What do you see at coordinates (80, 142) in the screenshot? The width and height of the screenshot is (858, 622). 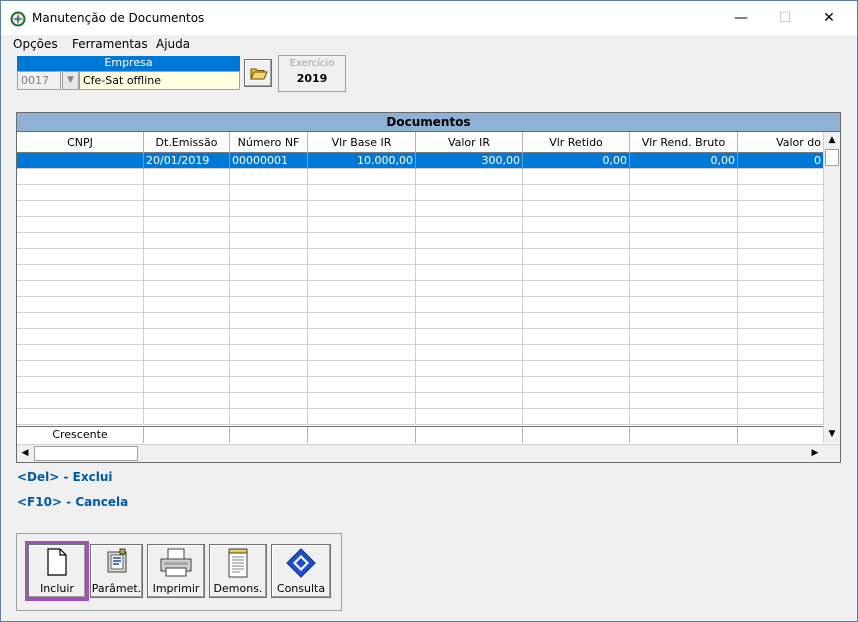 I see `col-cnpj: CNPJ` at bounding box center [80, 142].